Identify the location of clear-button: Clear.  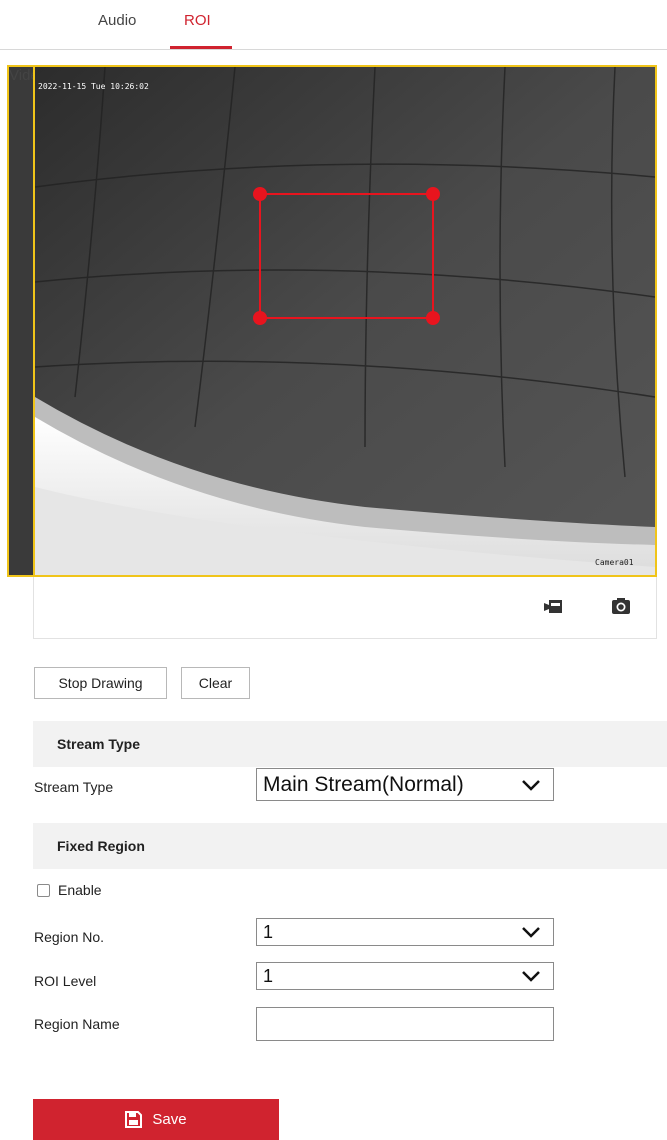
(215, 683).